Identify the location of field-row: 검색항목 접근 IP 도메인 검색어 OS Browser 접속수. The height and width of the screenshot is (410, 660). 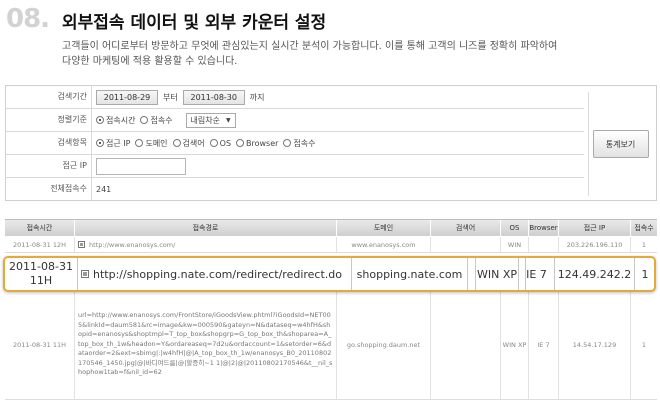
(295, 143).